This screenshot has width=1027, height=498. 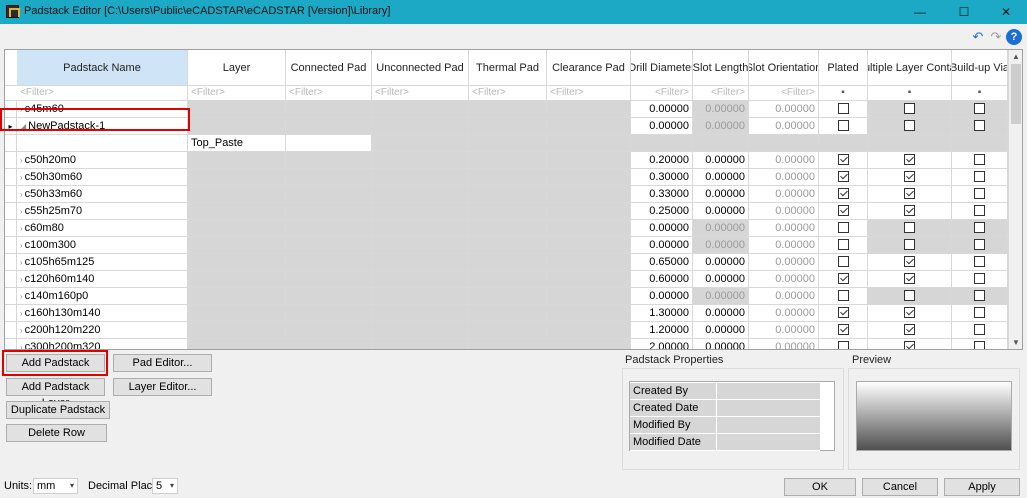 What do you see at coordinates (920, 12) in the screenshot?
I see `minimize-button: —` at bounding box center [920, 12].